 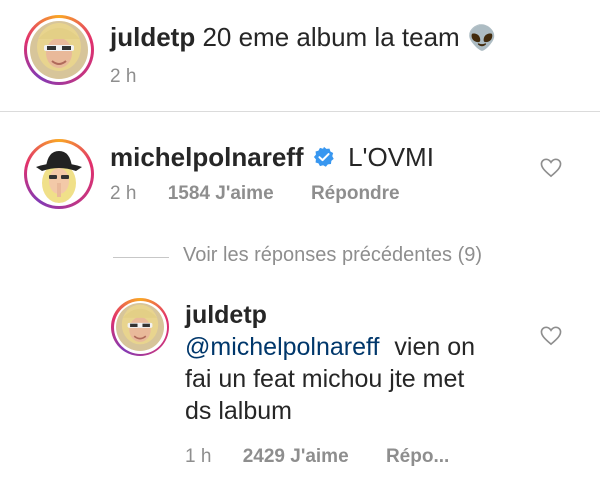 I want to click on reply-text-line3: ds lalbum, so click(x=238, y=411).